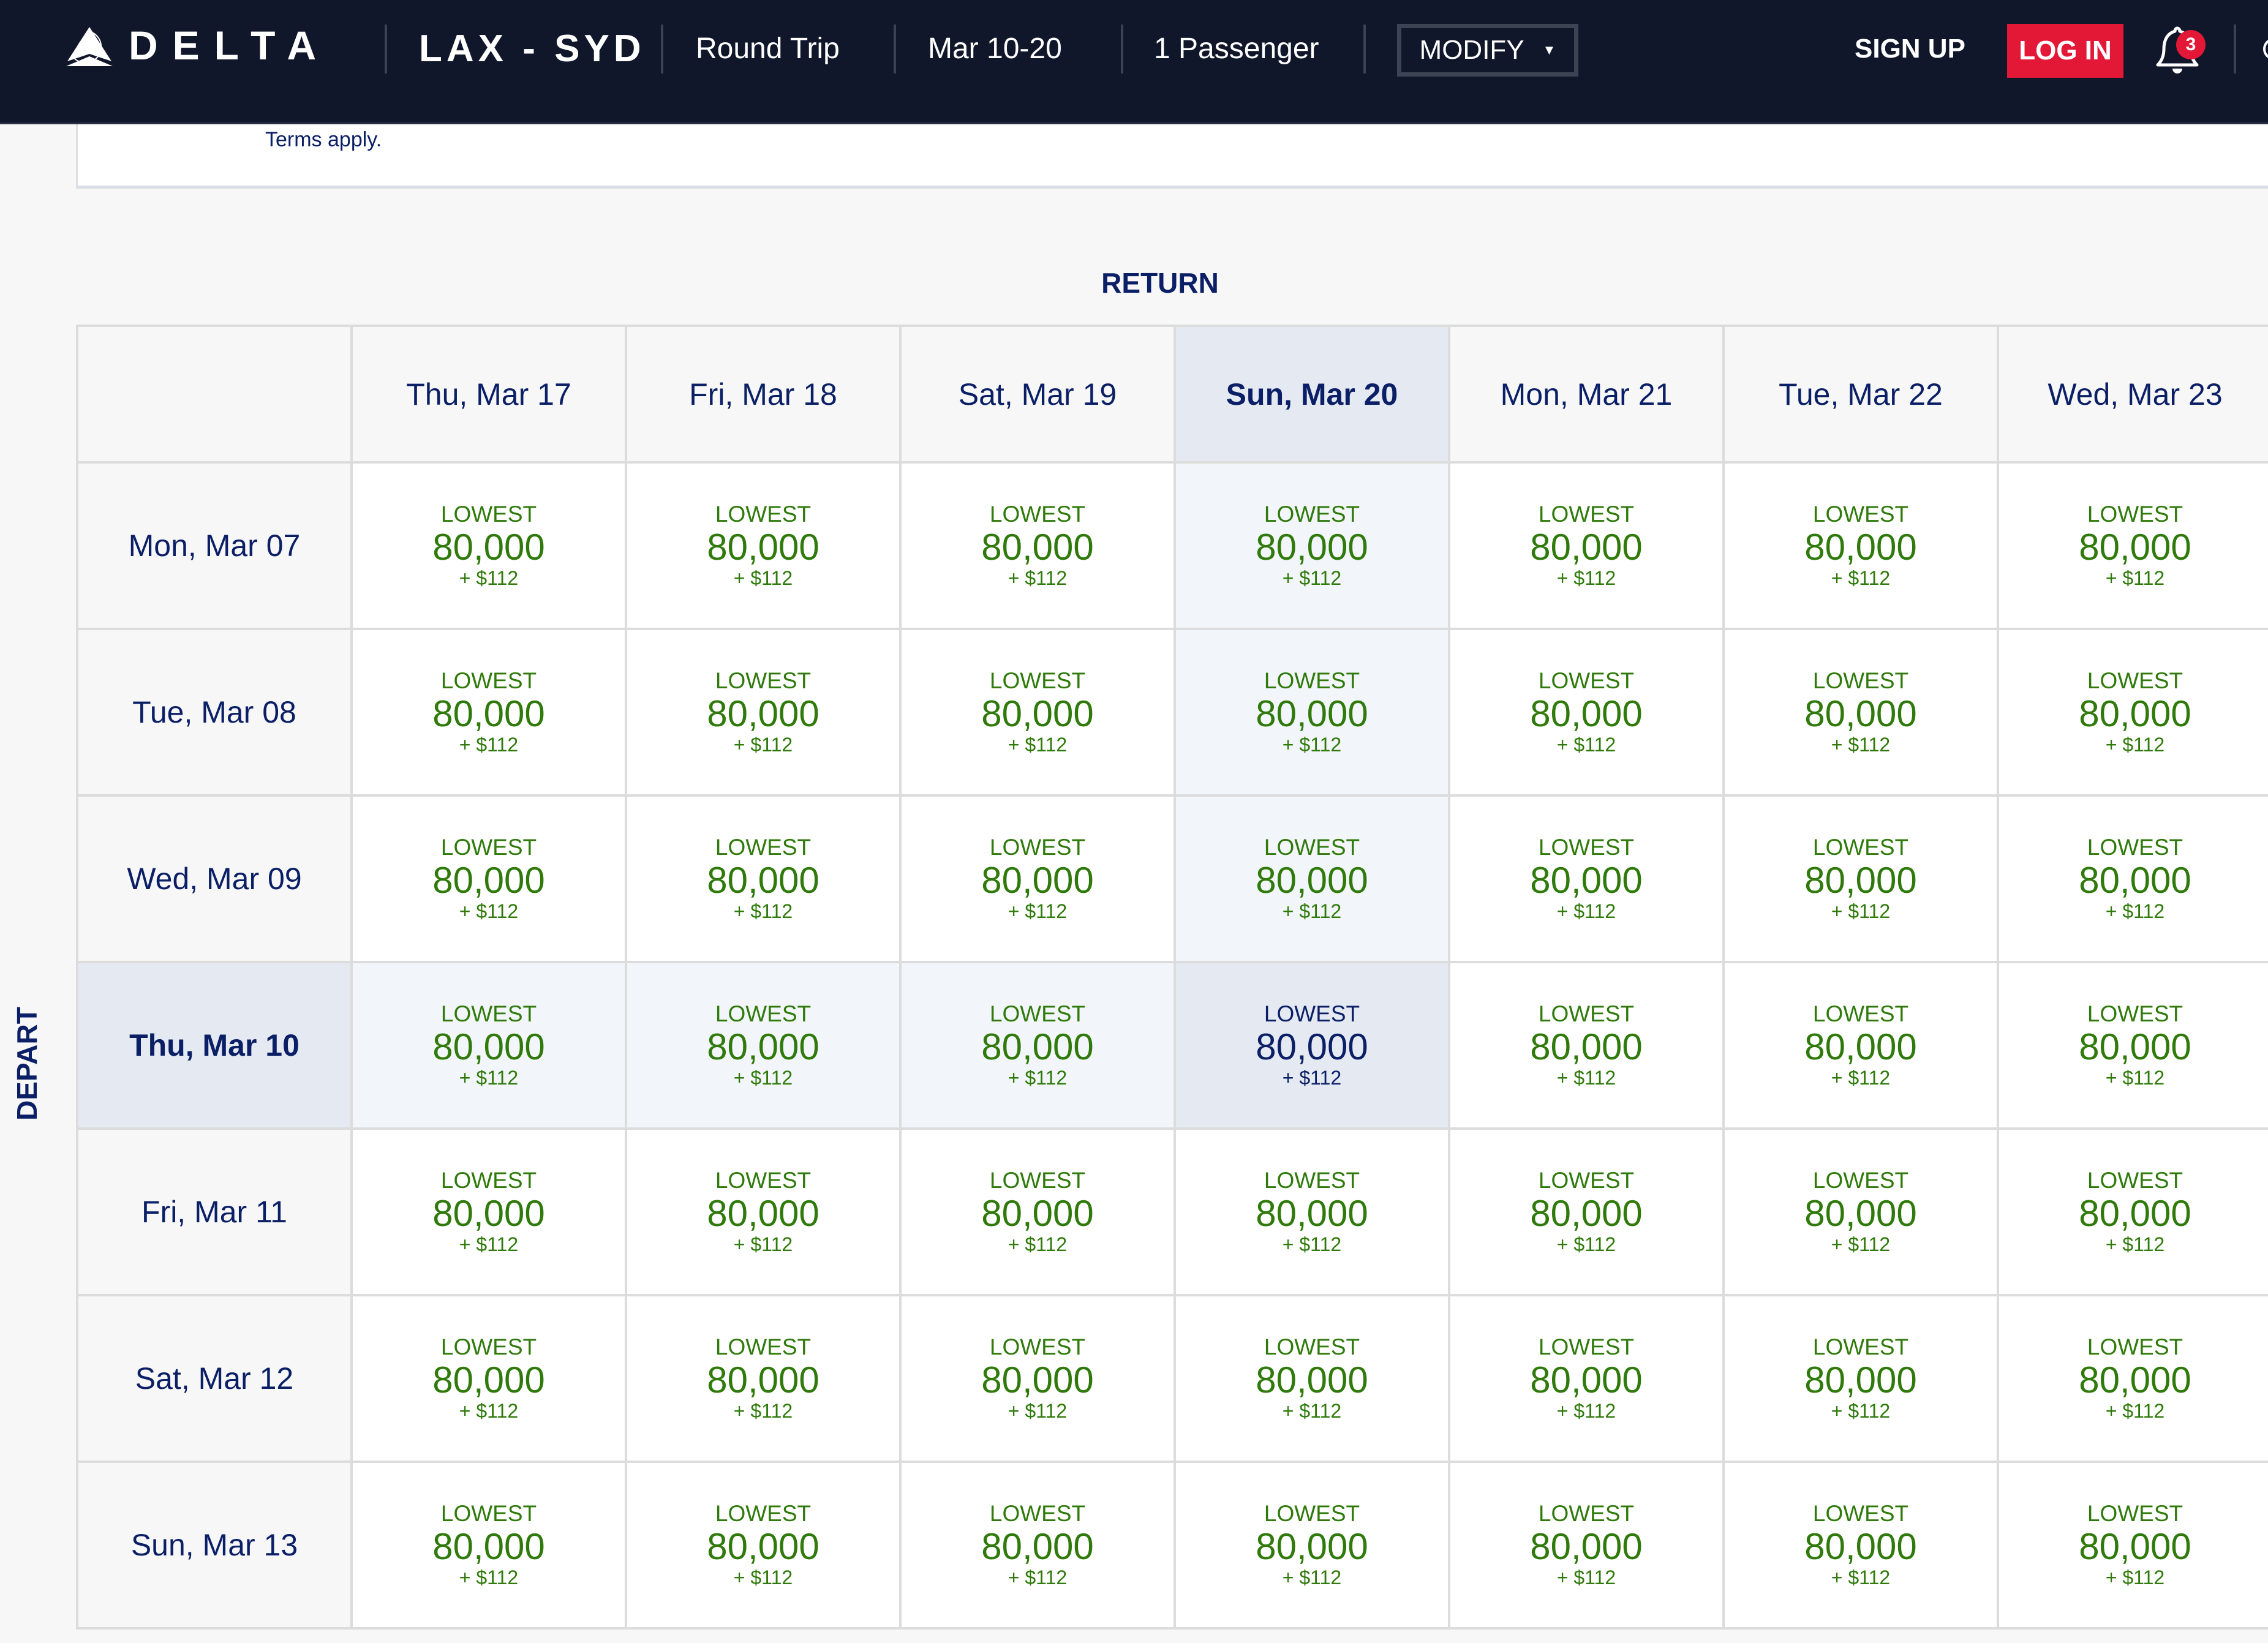 This screenshot has height=1643, width=2268. What do you see at coordinates (215, 1379) in the screenshot?
I see `depart-date-header: Sat, Mar 12` at bounding box center [215, 1379].